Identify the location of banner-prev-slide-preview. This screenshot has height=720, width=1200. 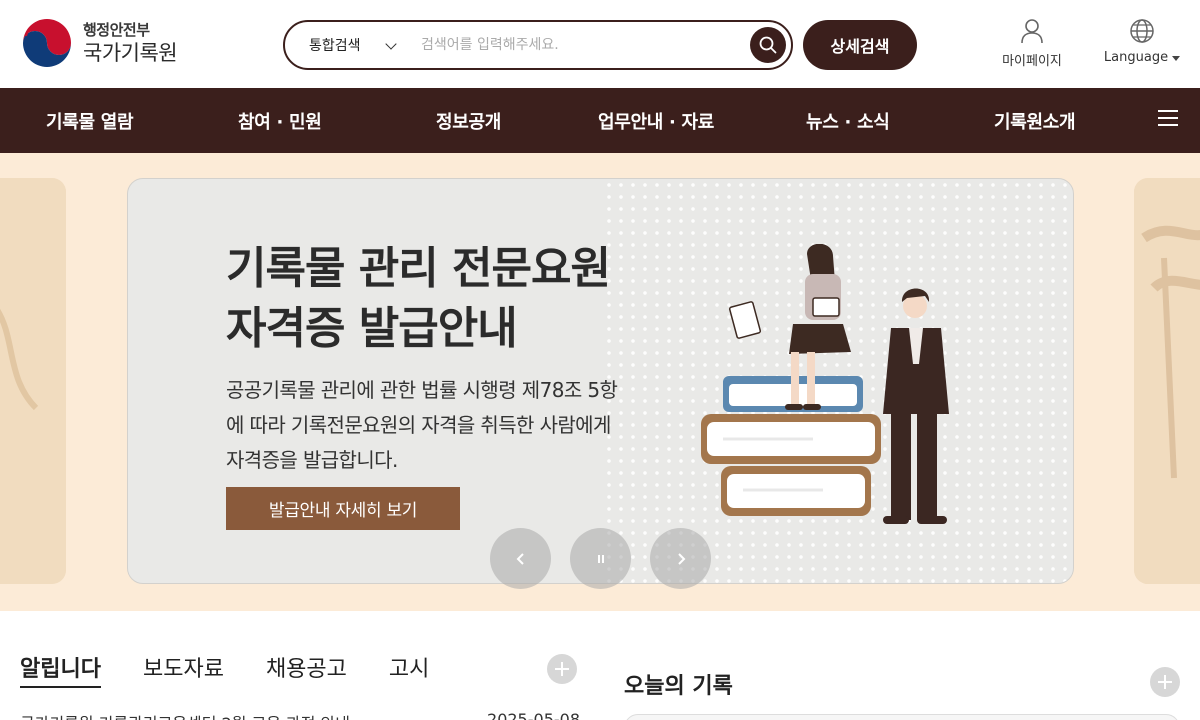
(33, 381).